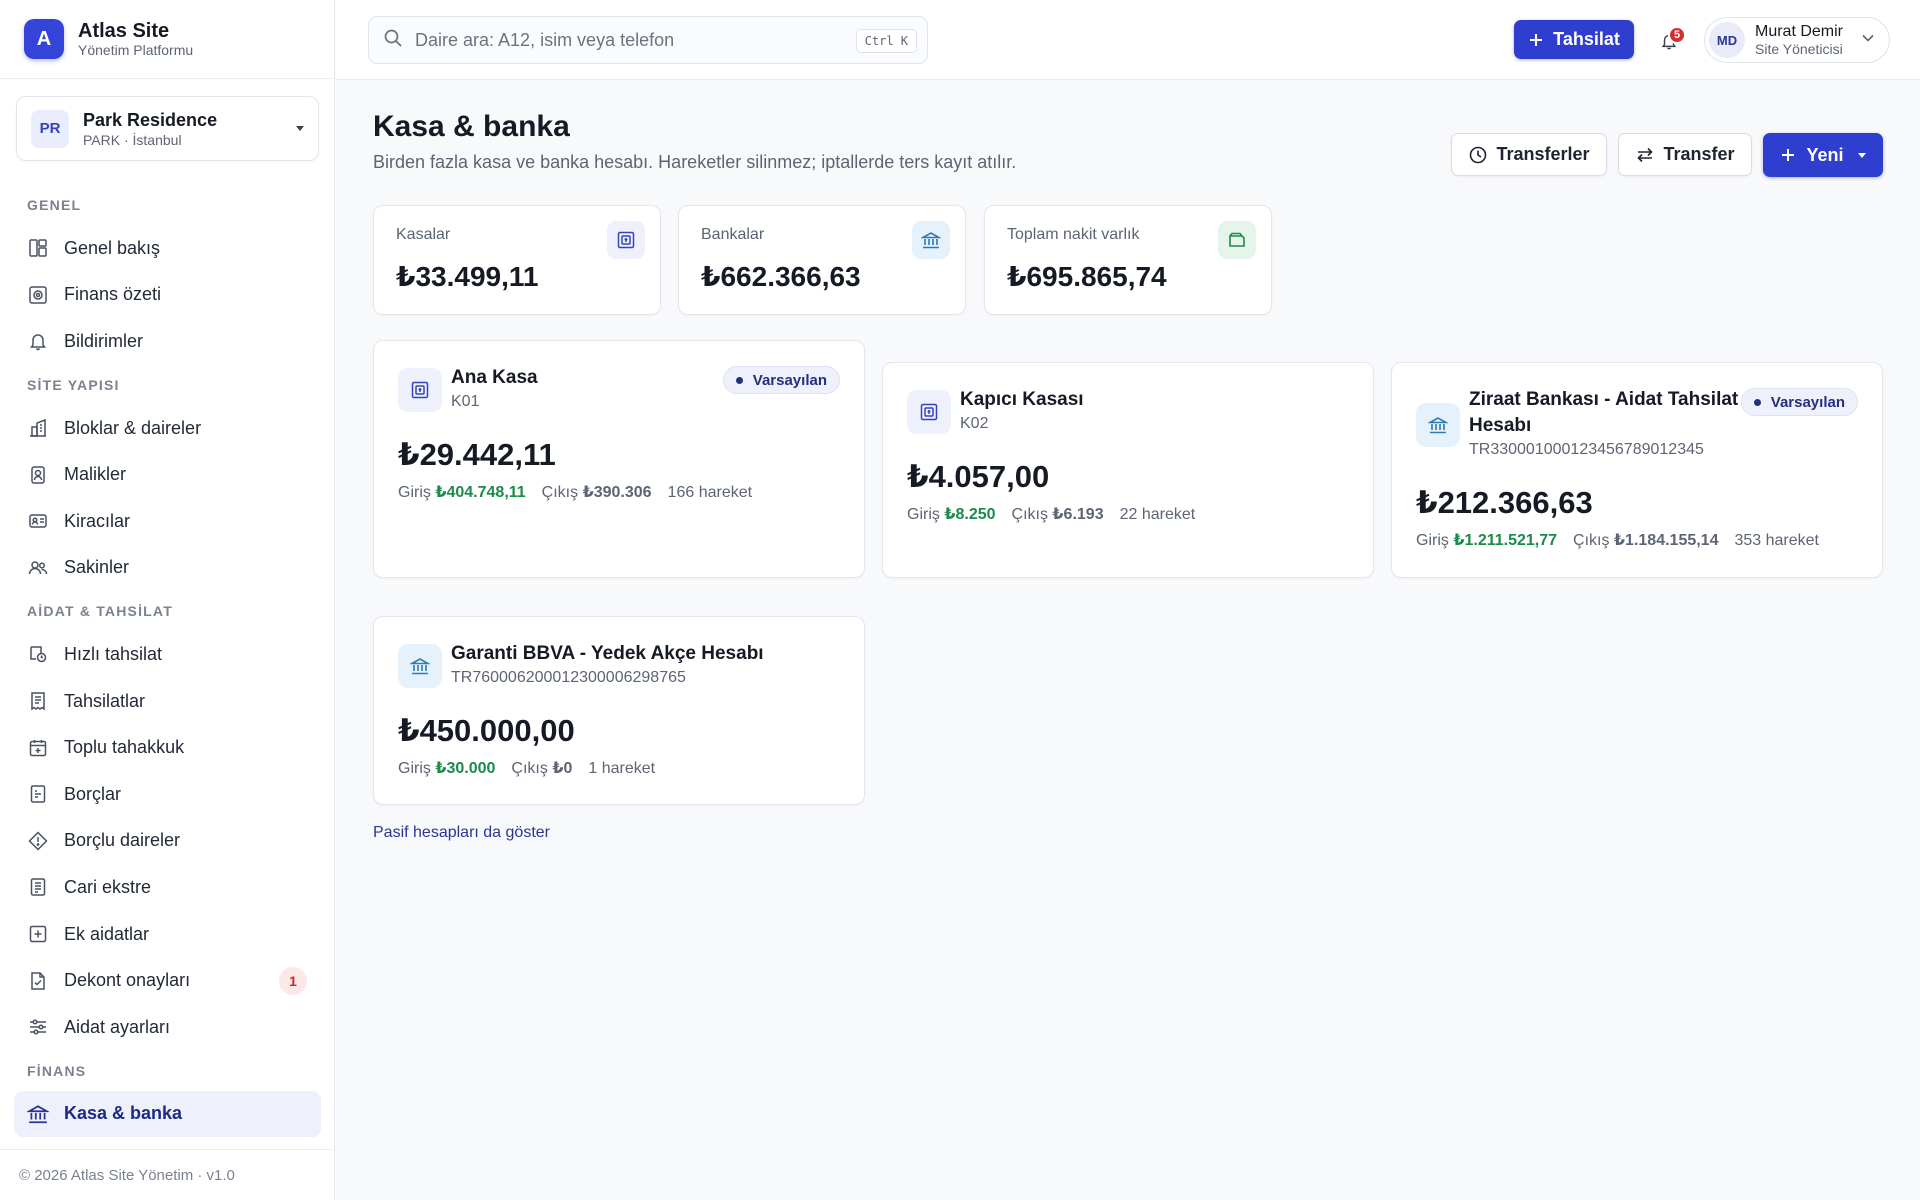 Image resolution: width=1920 pixels, height=1200 pixels. Describe the element at coordinates (607, 653) in the screenshot. I see `account-name: Garanti BBVA - Yedek Akçe Hesabı` at that location.